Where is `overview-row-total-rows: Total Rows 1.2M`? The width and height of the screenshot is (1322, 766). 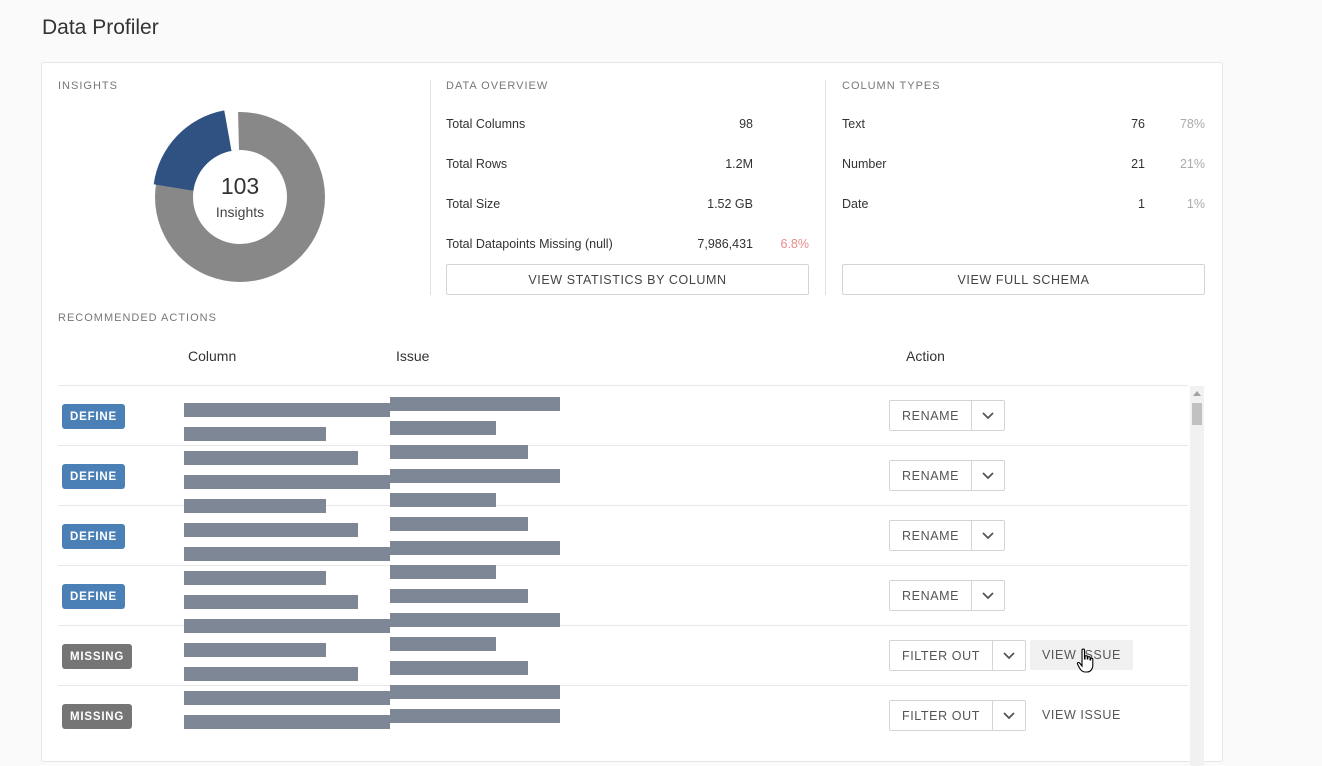
overview-row-total-rows: Total Rows 1.2M is located at coordinates (627, 167).